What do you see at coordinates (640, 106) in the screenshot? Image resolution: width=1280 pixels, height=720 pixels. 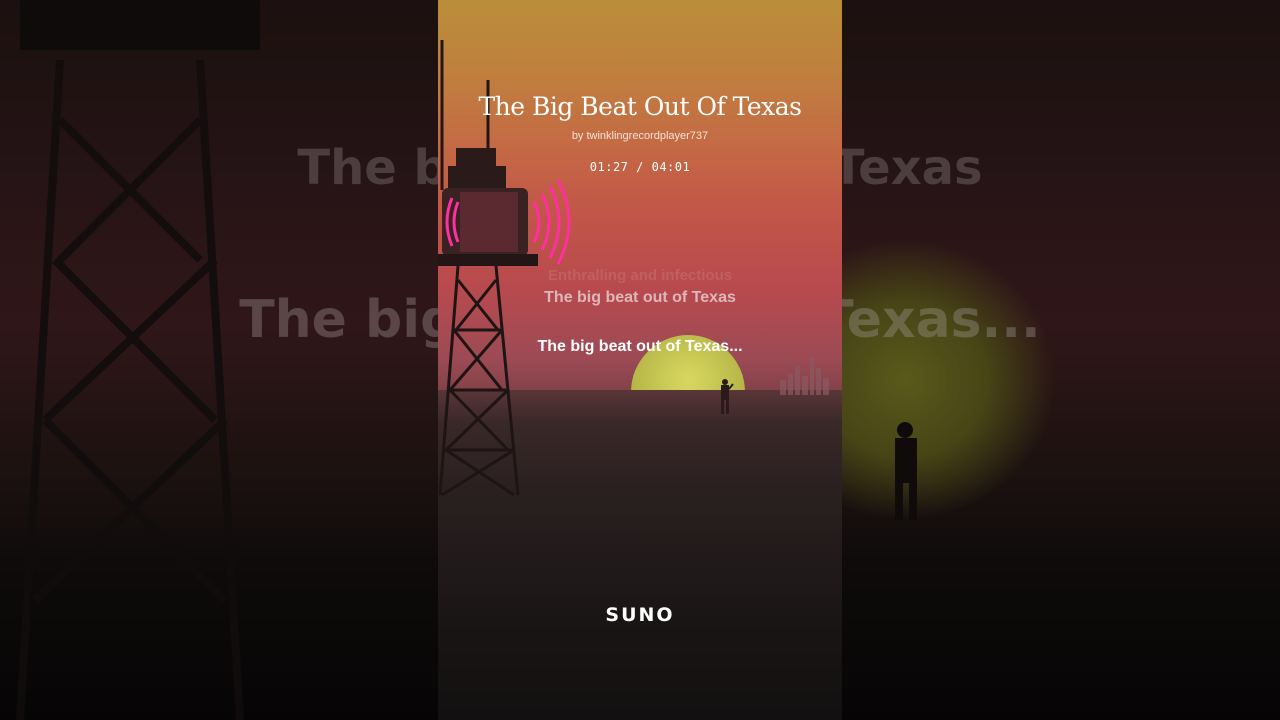 I see `song-title: The Big Beat Out Of Texas` at bounding box center [640, 106].